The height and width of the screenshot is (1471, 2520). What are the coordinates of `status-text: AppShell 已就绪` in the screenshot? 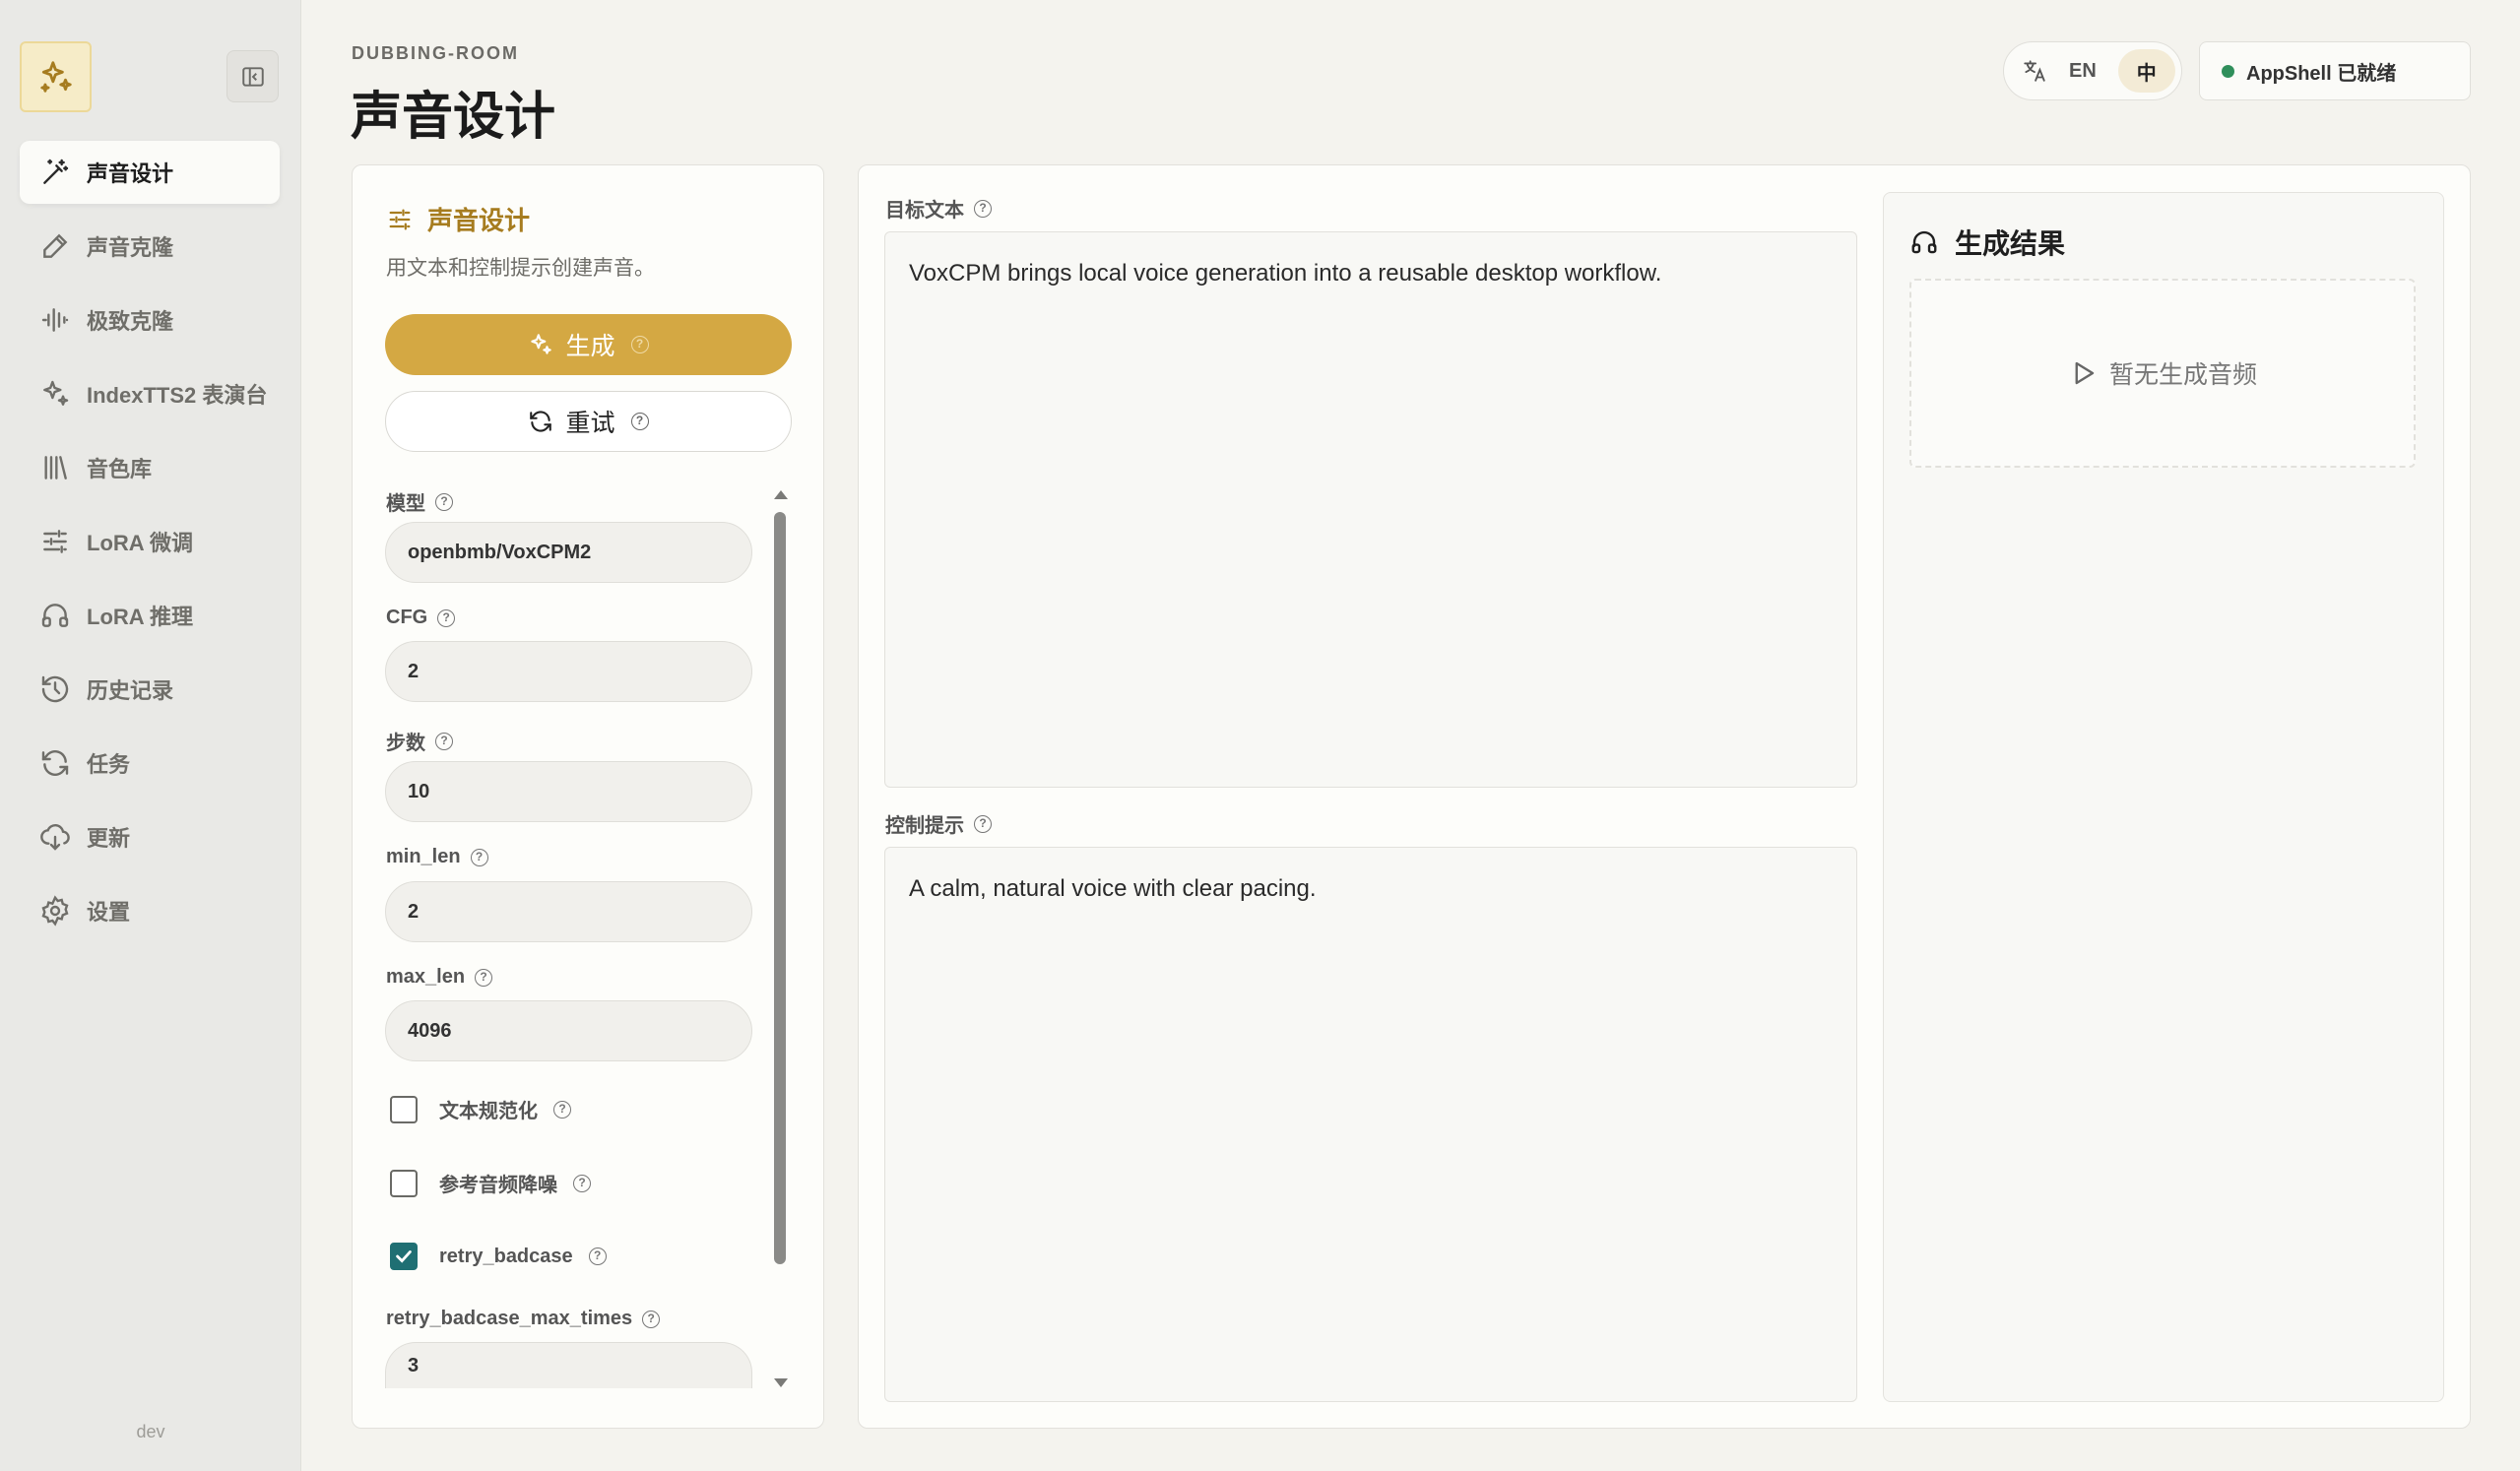 It's located at (2321, 73).